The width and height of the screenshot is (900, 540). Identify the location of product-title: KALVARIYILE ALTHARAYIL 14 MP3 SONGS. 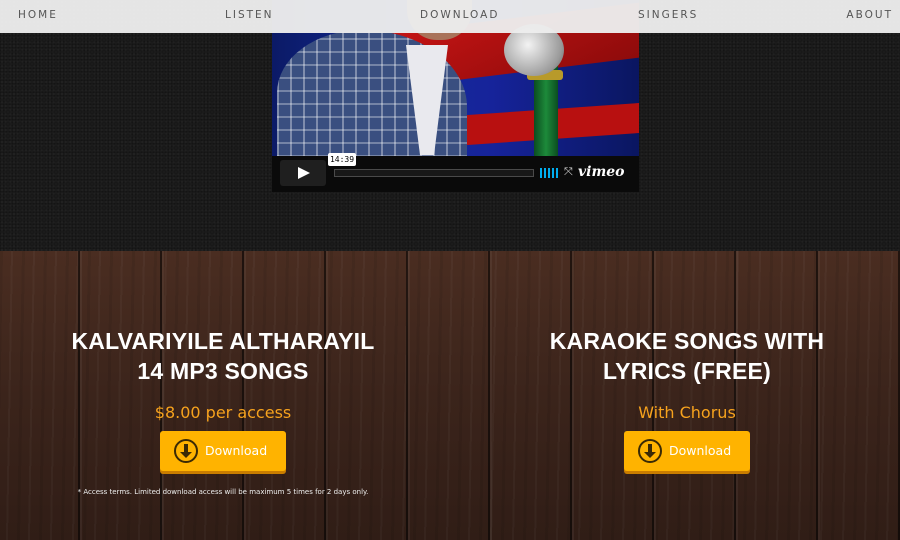
(223, 356).